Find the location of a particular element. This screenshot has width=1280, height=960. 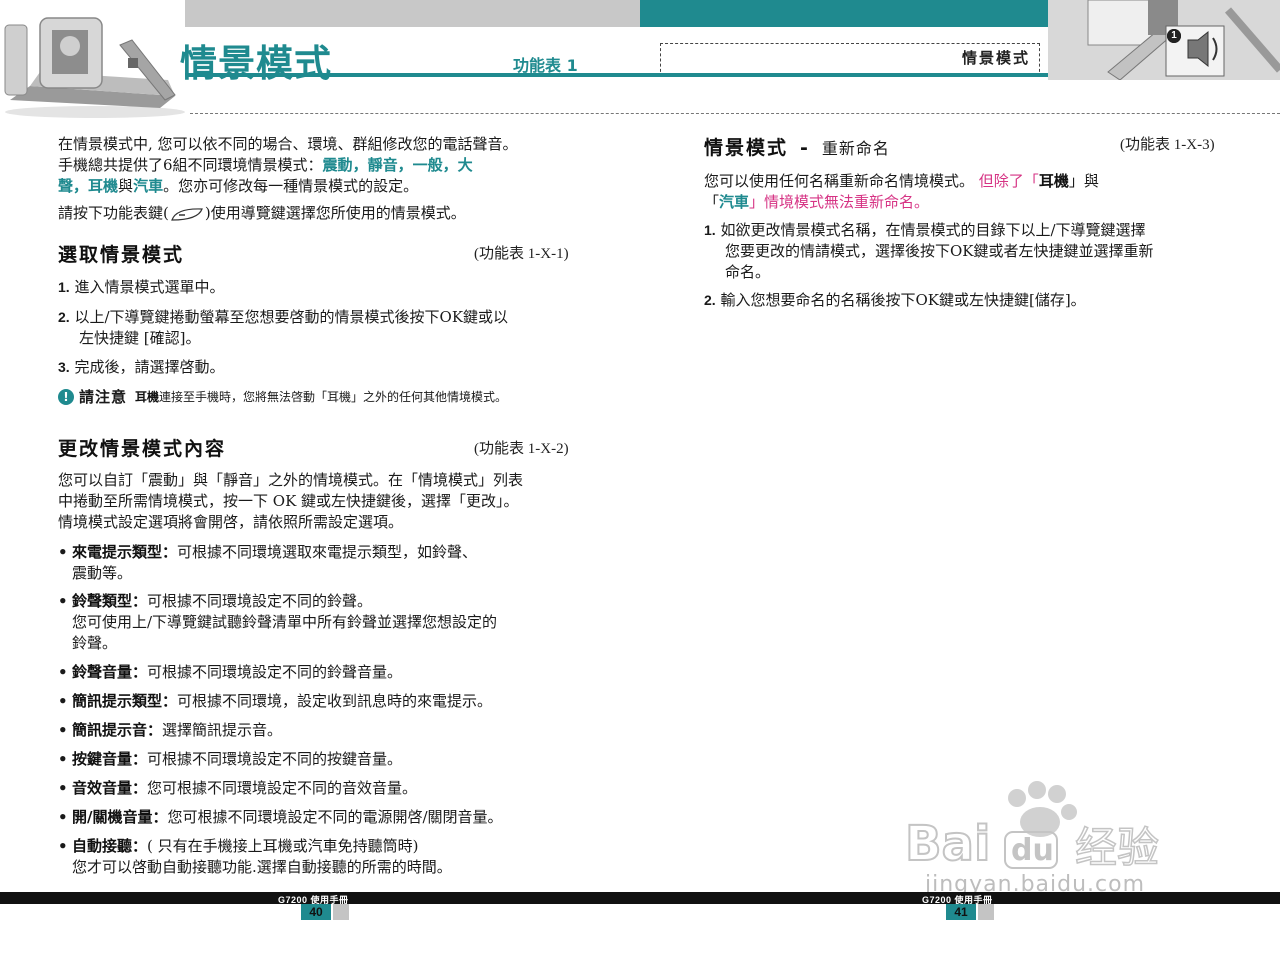

section-ref-edit: (功能表 1-X-2) is located at coordinates (521, 449).